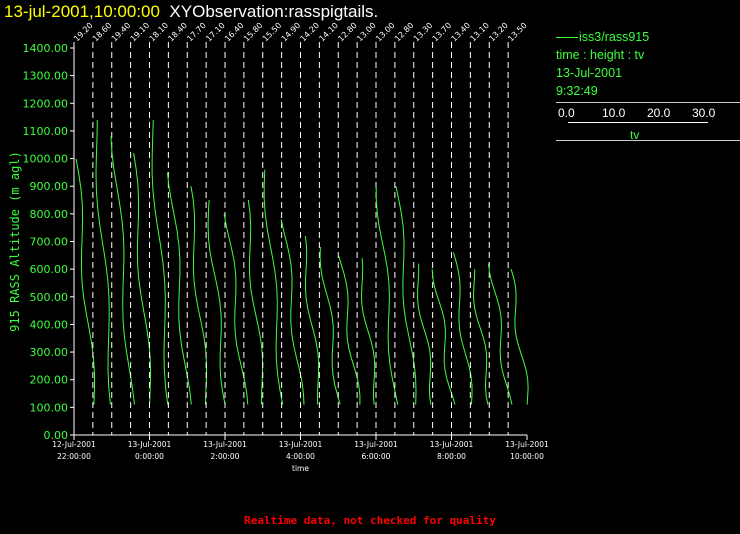 The width and height of the screenshot is (740, 534). I want to click on y-tick-label: 1200.00, so click(46, 103).